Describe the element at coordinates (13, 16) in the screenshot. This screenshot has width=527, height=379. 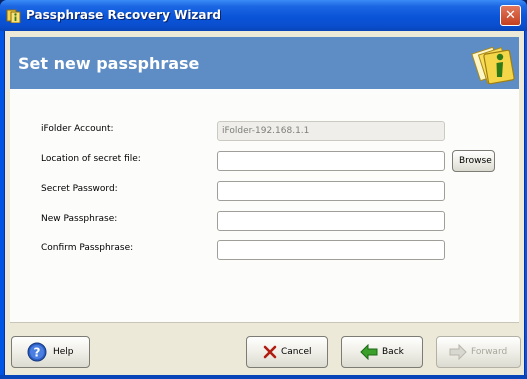
I see `ifolder-app-icon` at that location.